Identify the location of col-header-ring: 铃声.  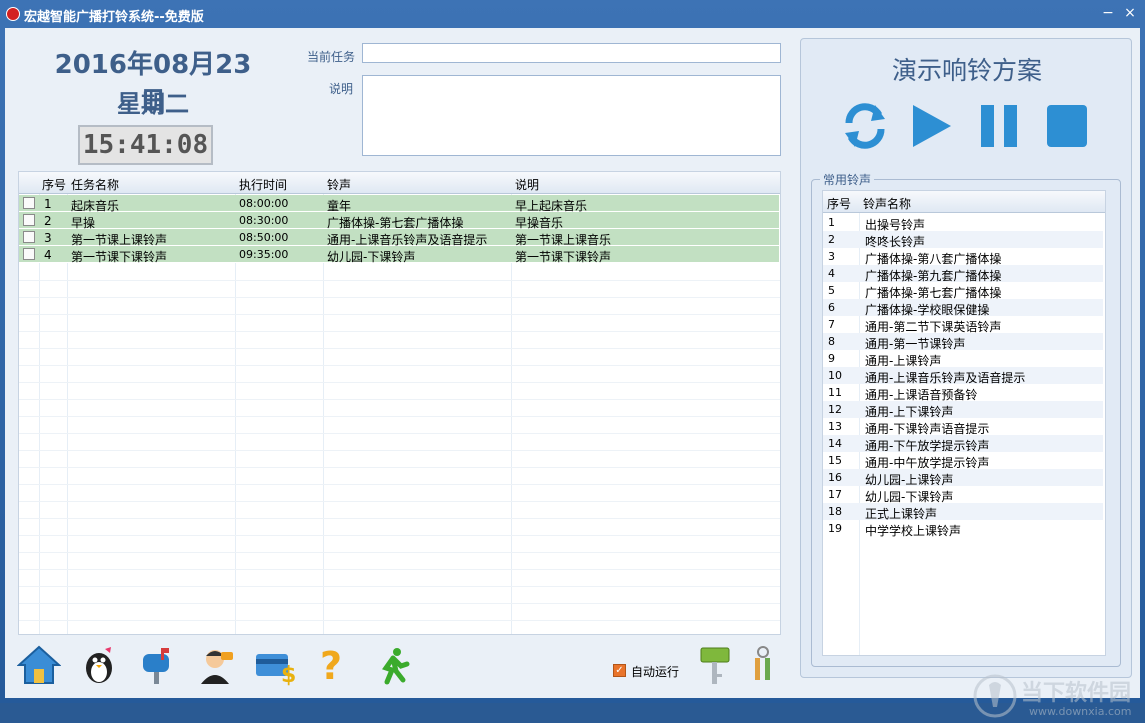
(339, 184).